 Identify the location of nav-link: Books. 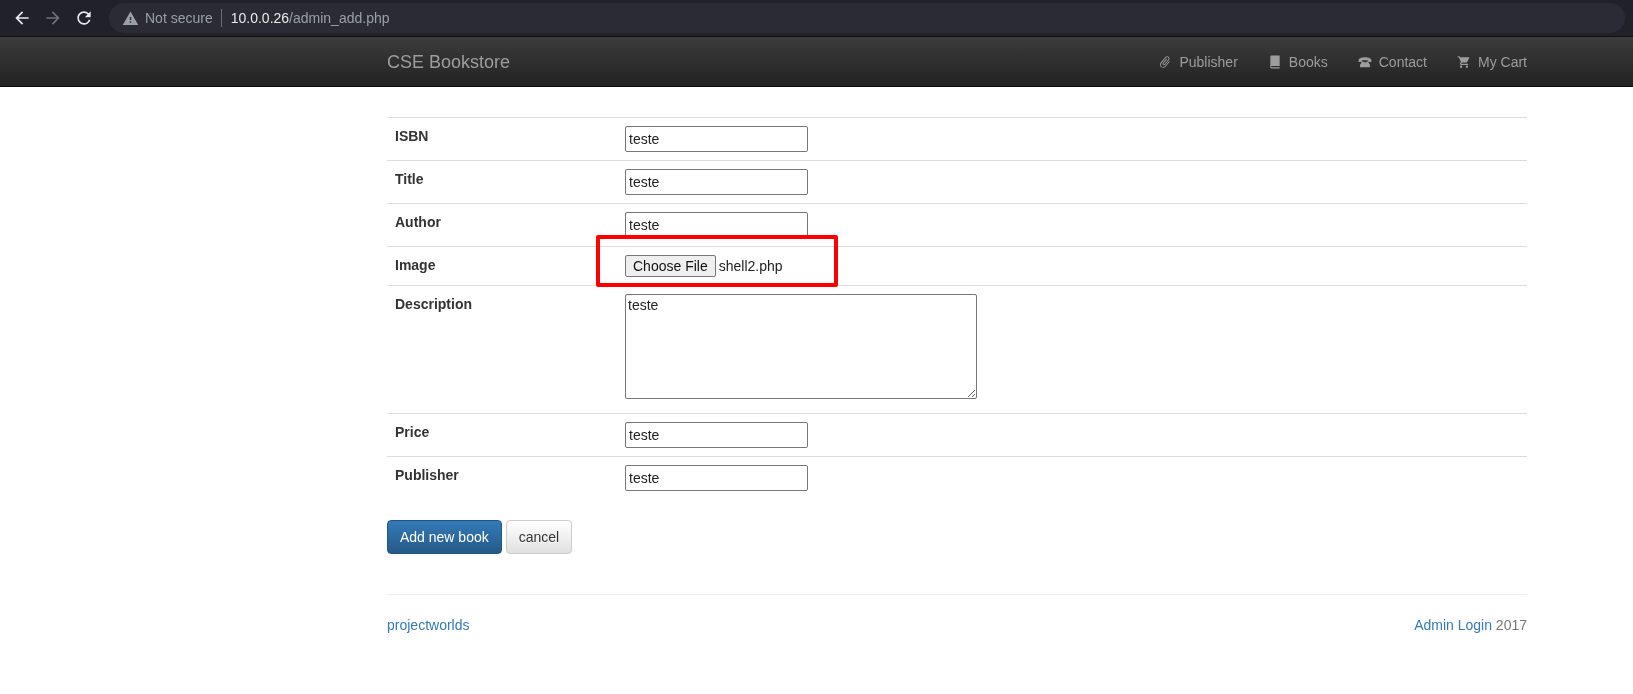
(1297, 61).